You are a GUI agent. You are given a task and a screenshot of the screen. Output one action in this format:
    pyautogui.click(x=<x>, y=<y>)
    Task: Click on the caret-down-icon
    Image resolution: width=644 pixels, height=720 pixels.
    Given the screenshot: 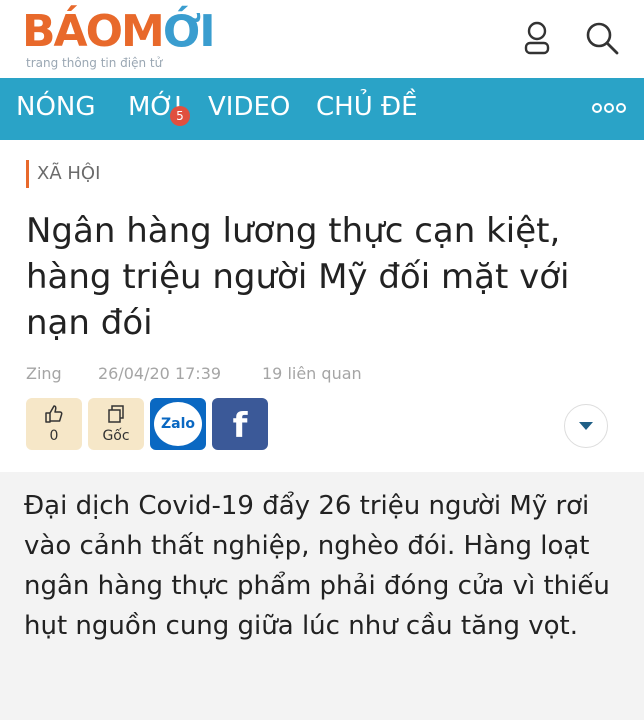 What is the action you would take?
    pyautogui.click(x=586, y=426)
    